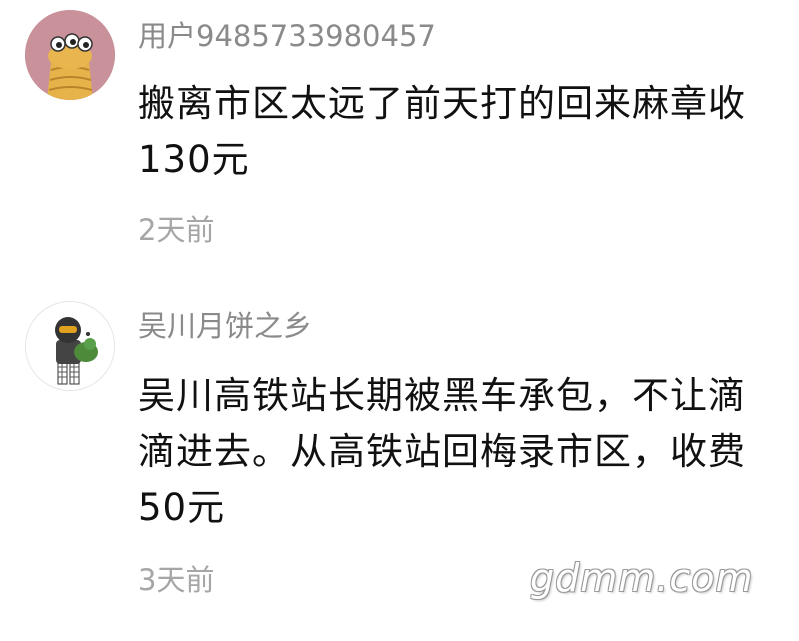 This screenshot has width=799, height=641. I want to click on timestamp: 3天前, so click(176, 580).